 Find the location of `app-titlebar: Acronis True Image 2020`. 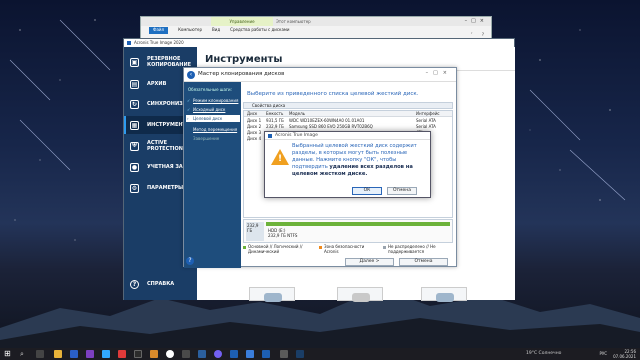

app-titlebar: Acronis True Image 2020 is located at coordinates (319, 43).